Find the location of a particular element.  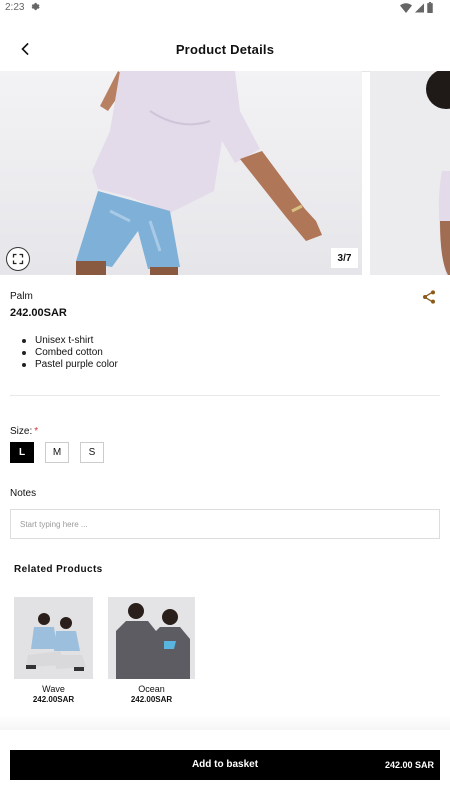

app-bar: Product Details is located at coordinates (225, 50).